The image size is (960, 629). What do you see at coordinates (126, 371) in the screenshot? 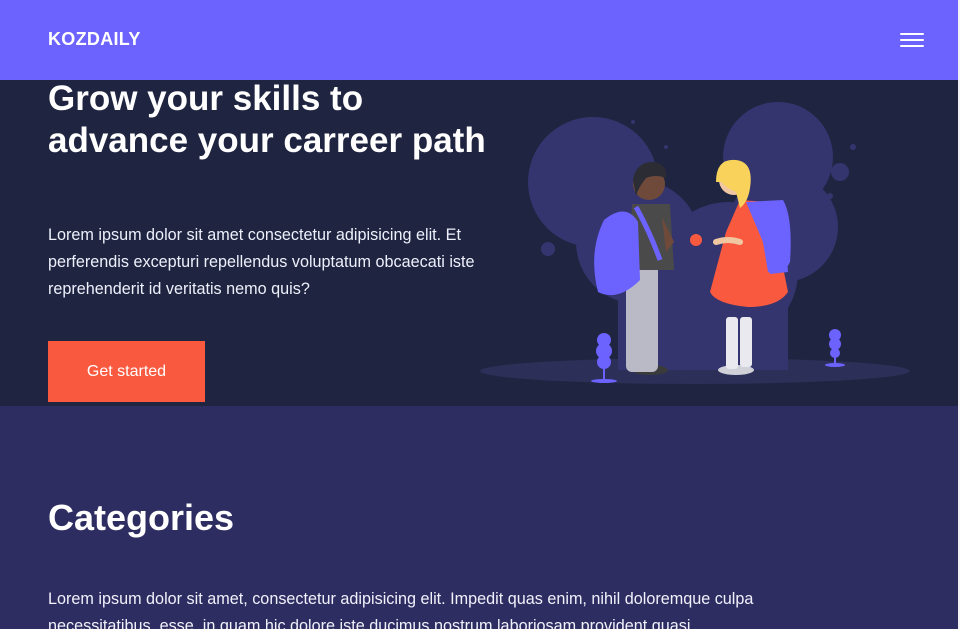
I see `get-started-button: Get started` at bounding box center [126, 371].